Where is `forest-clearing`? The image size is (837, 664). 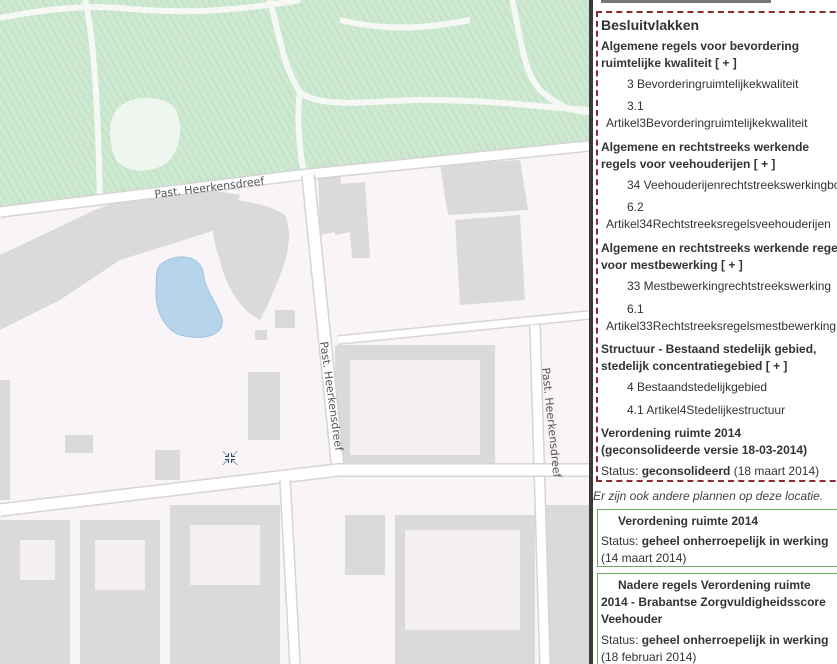
forest-clearing is located at coordinates (145, 134).